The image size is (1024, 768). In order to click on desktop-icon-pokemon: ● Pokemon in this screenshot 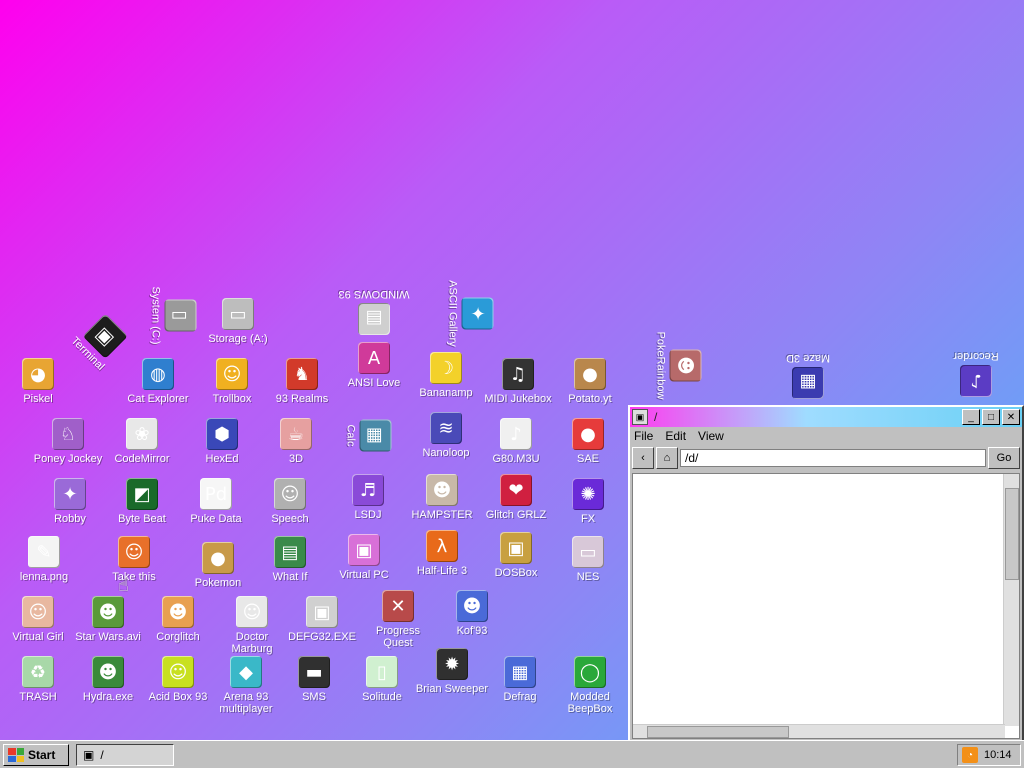, I will do `click(218, 565)`.